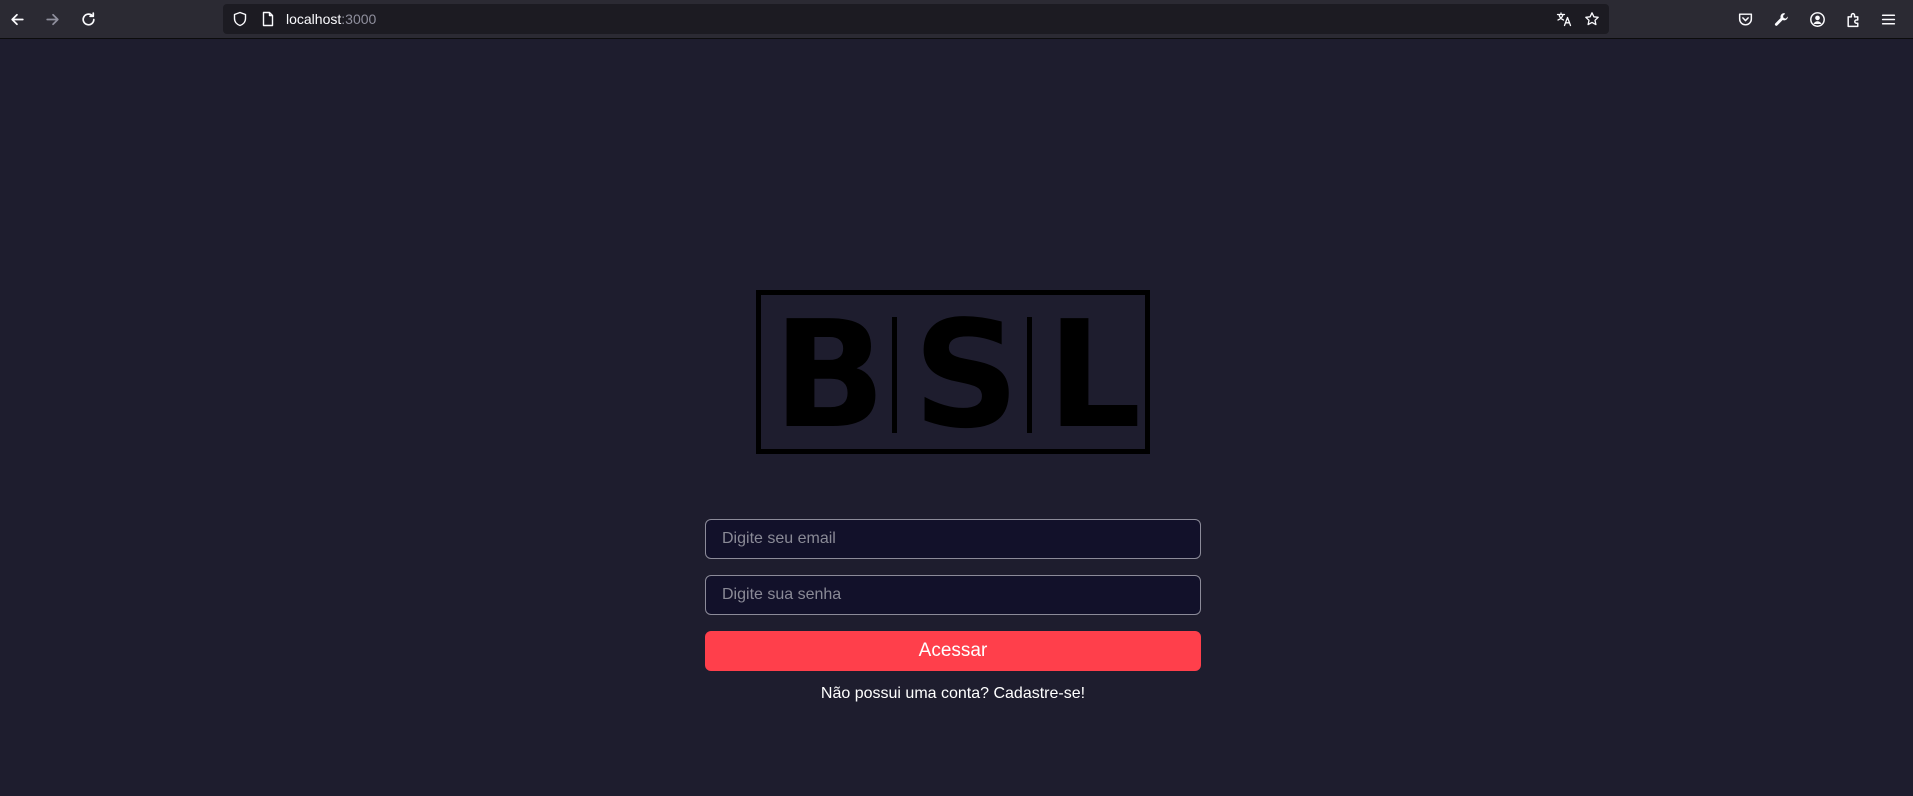 The width and height of the screenshot is (1913, 796). I want to click on reload-icon, so click(88, 18).